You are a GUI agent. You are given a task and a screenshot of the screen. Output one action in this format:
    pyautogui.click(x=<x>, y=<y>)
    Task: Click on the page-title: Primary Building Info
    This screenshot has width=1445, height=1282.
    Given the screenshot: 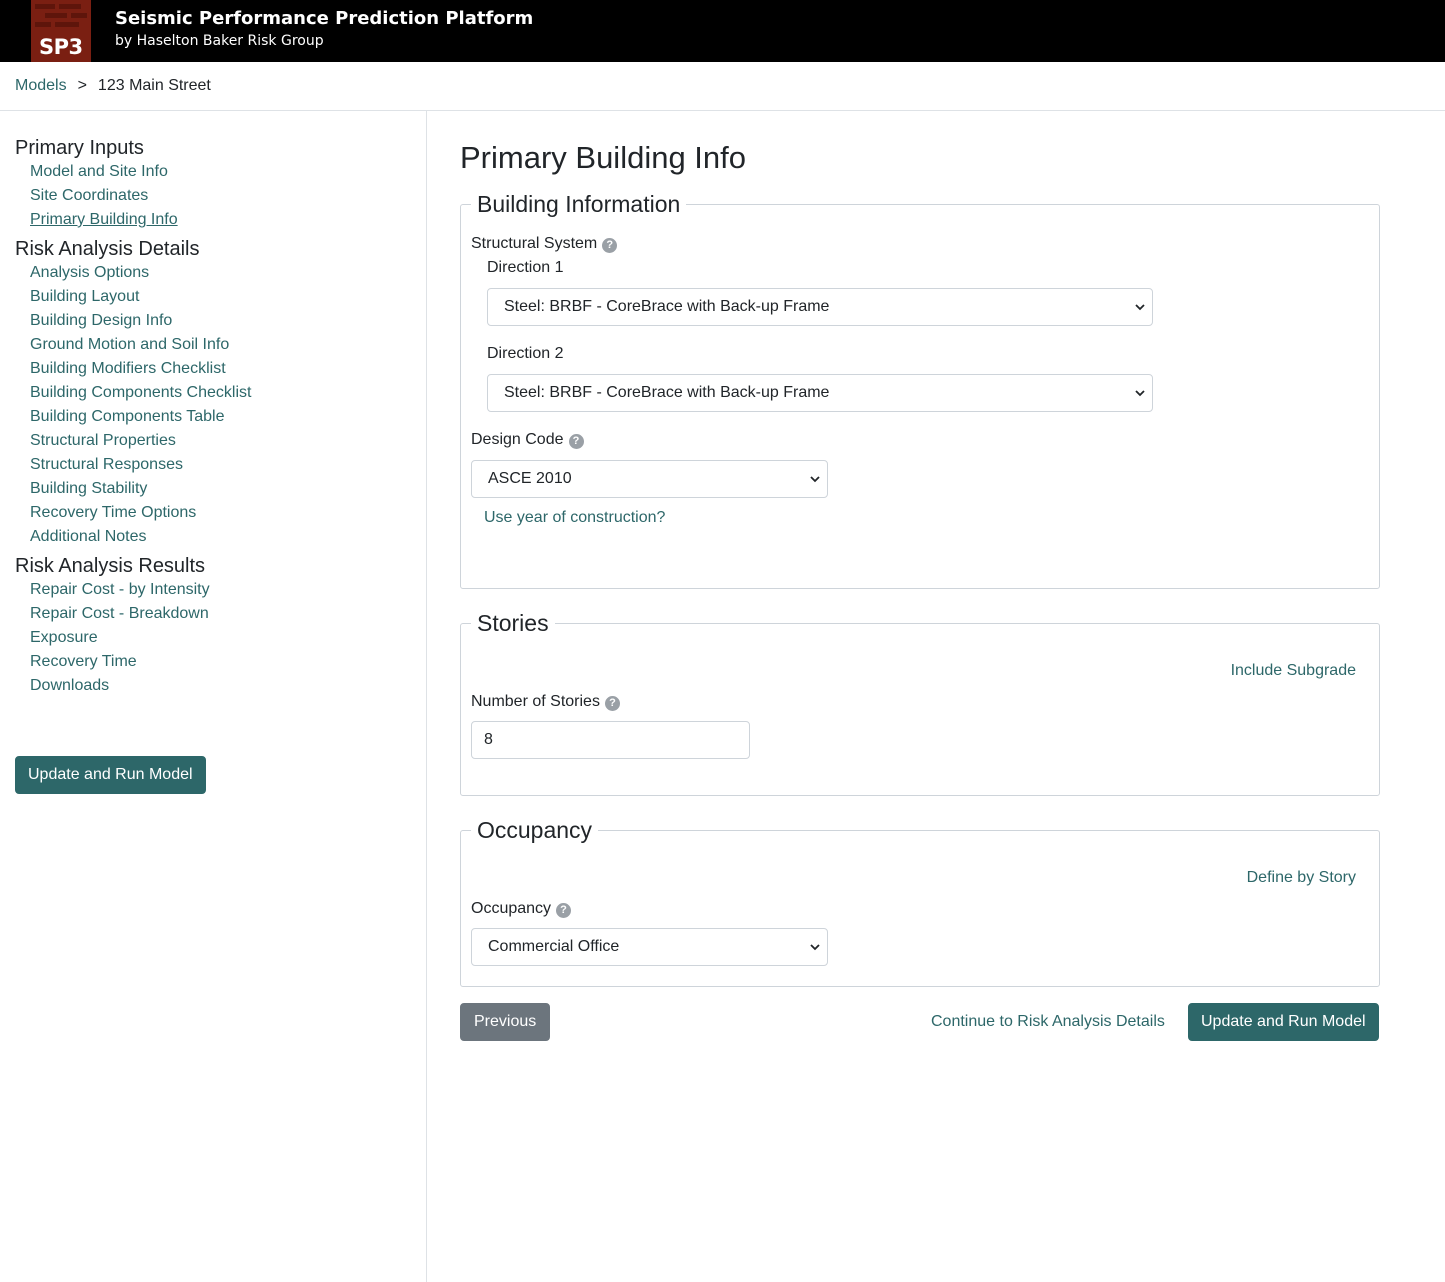 What is the action you would take?
    pyautogui.click(x=603, y=157)
    